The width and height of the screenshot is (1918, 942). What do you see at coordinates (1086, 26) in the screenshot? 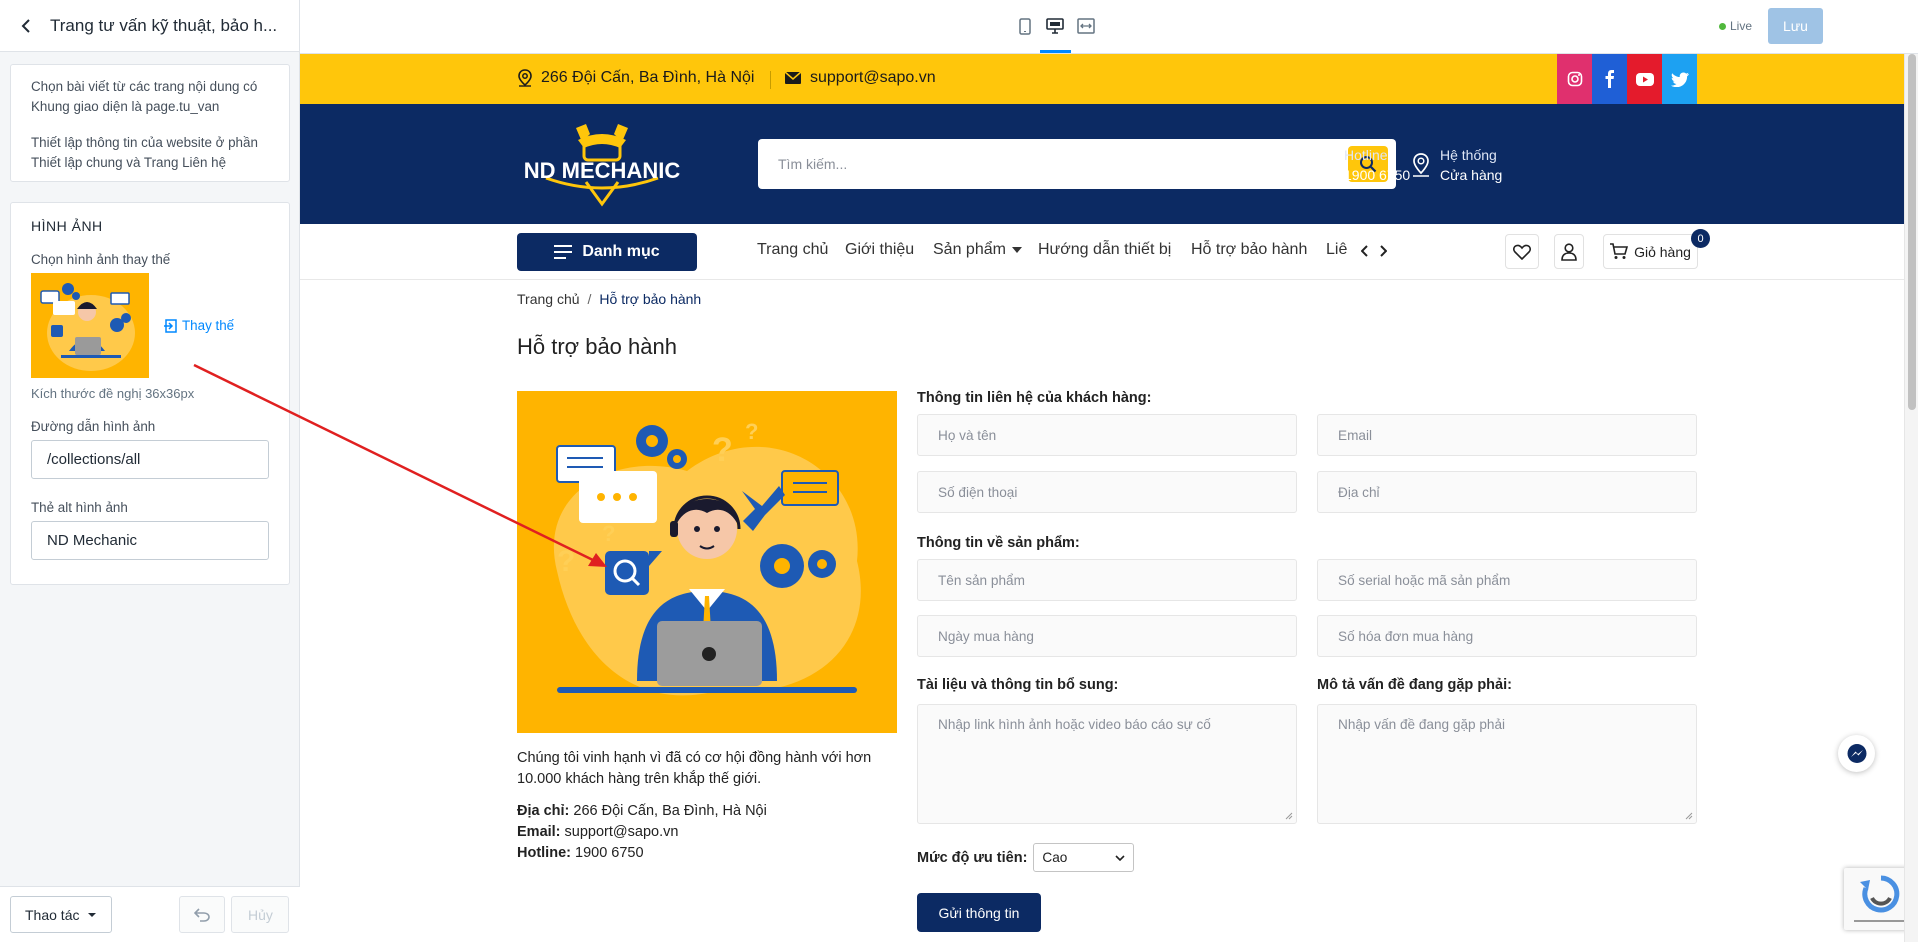
I see `fullwidth-icon` at bounding box center [1086, 26].